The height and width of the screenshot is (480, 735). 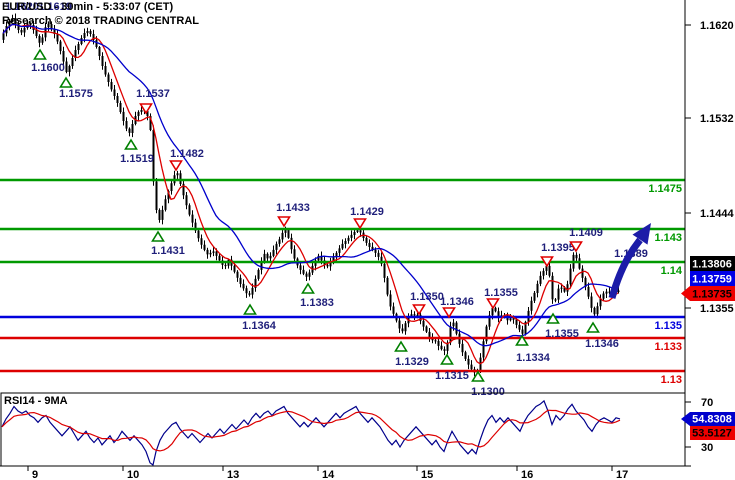 I want to click on price-badge-1-value: 1.13759, so click(x=712, y=280).